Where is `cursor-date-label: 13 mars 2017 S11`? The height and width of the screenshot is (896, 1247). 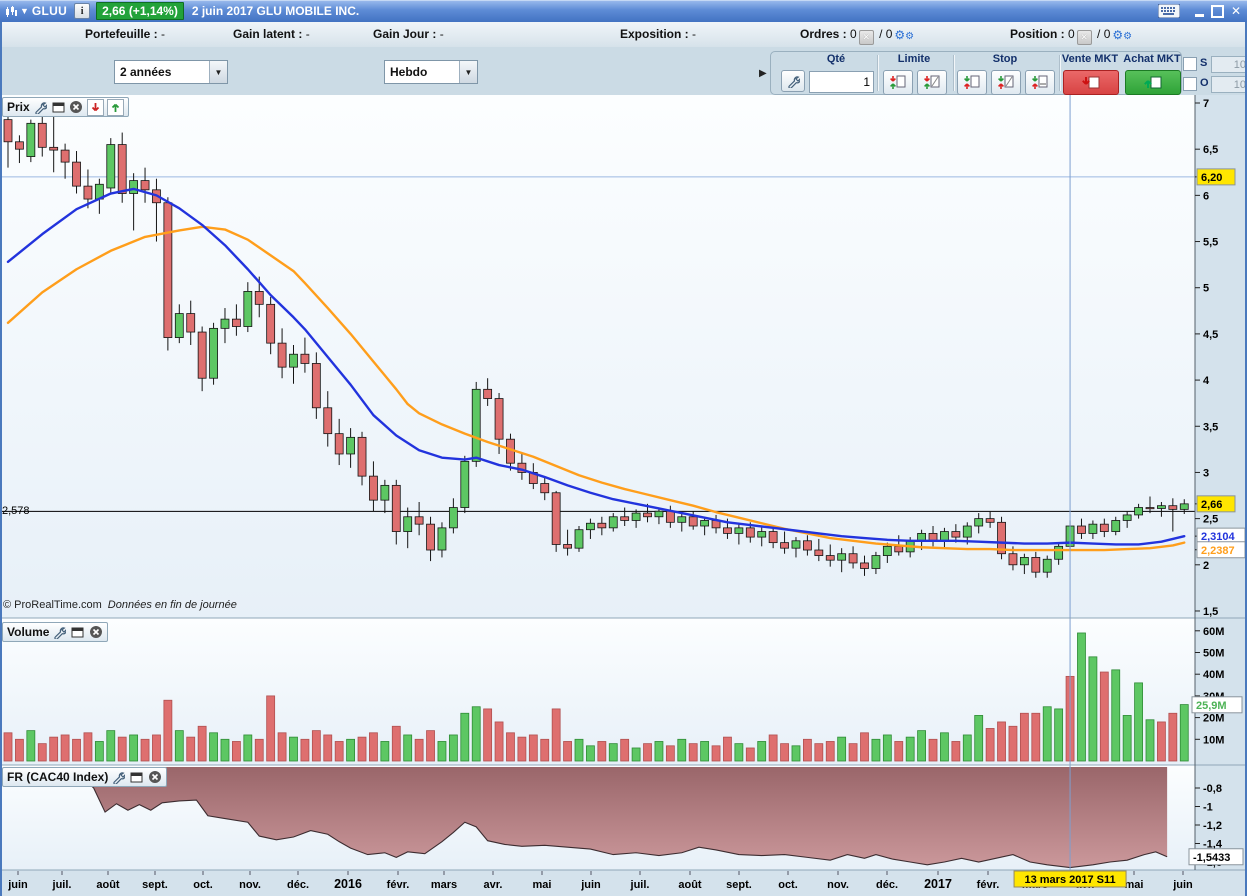
cursor-date-label: 13 mars 2017 S11 is located at coordinates (1070, 879).